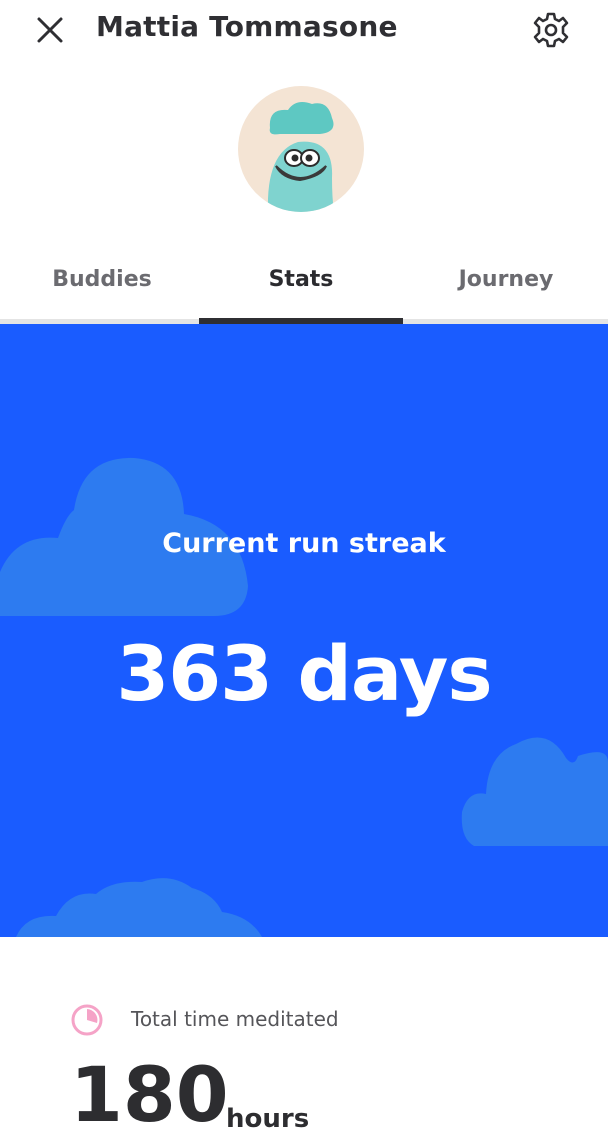 The image size is (608, 1139). I want to click on tab-journey: Journey, so click(506, 280).